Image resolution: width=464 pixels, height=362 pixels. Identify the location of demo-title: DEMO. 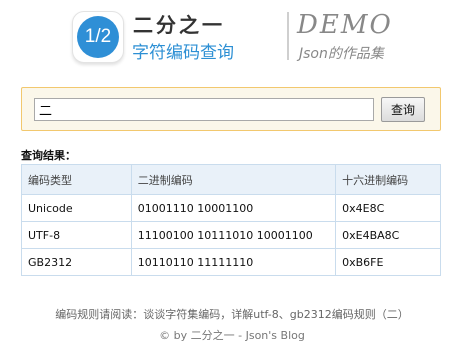
(345, 25).